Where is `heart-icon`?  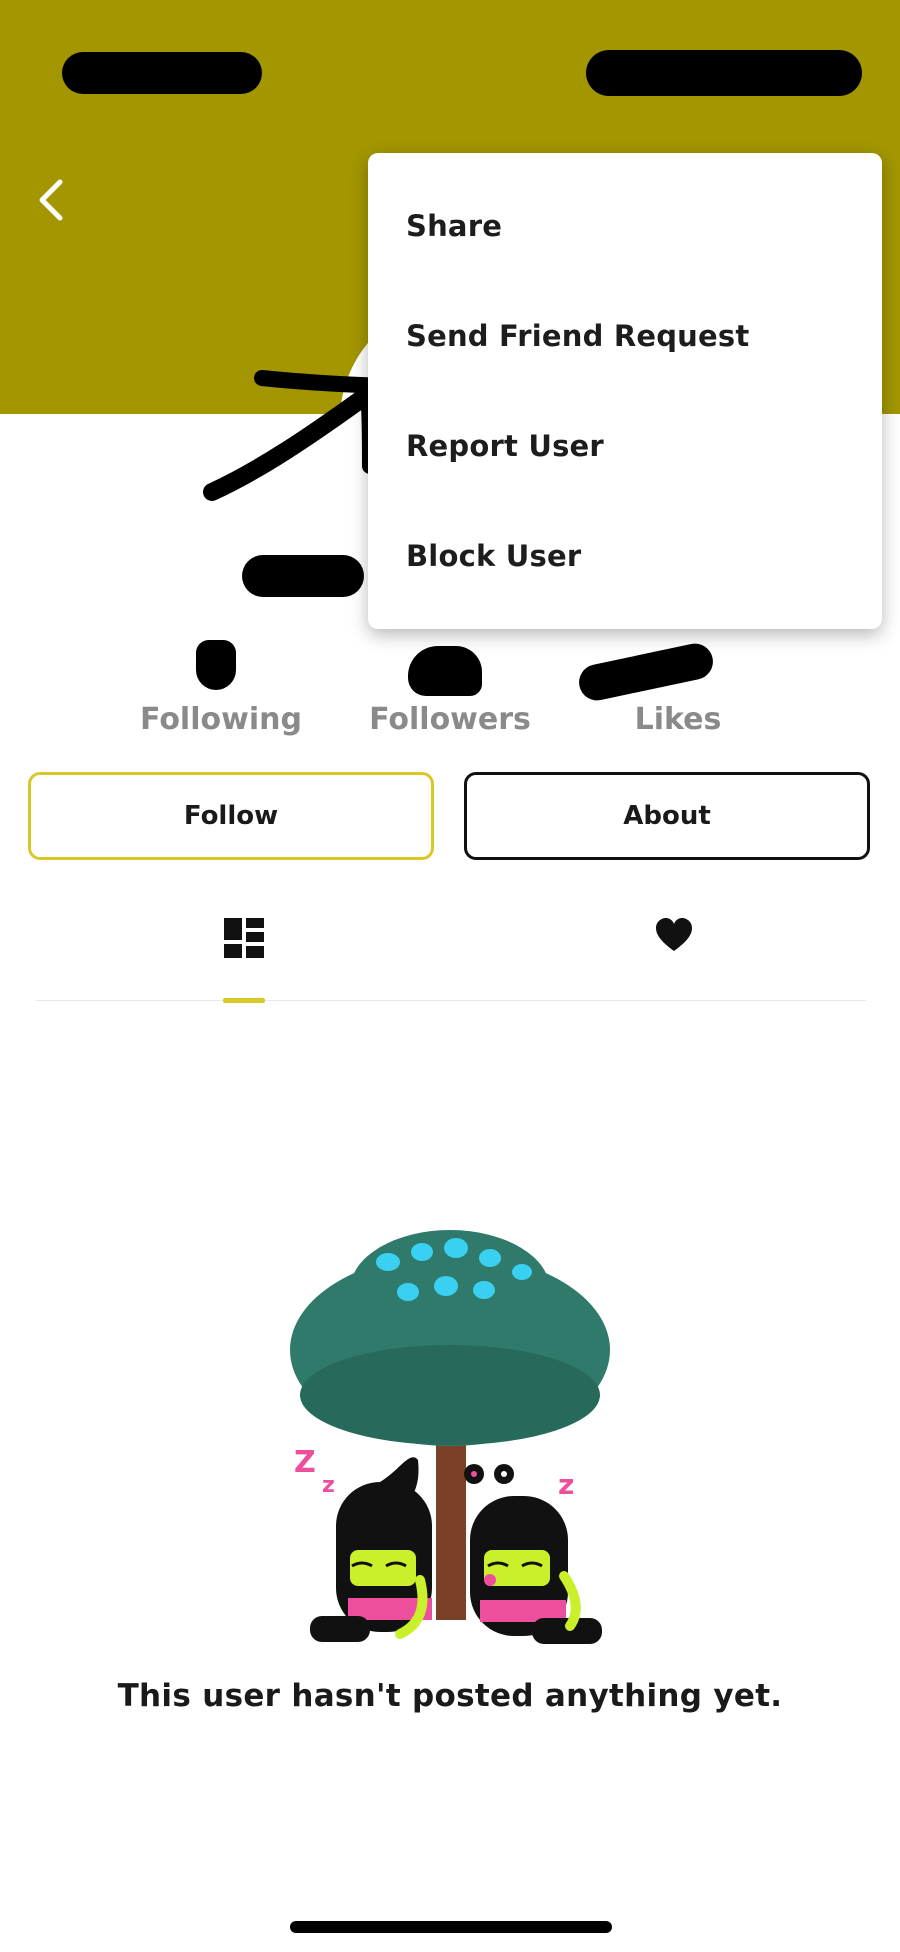
heart-icon is located at coordinates (674, 934).